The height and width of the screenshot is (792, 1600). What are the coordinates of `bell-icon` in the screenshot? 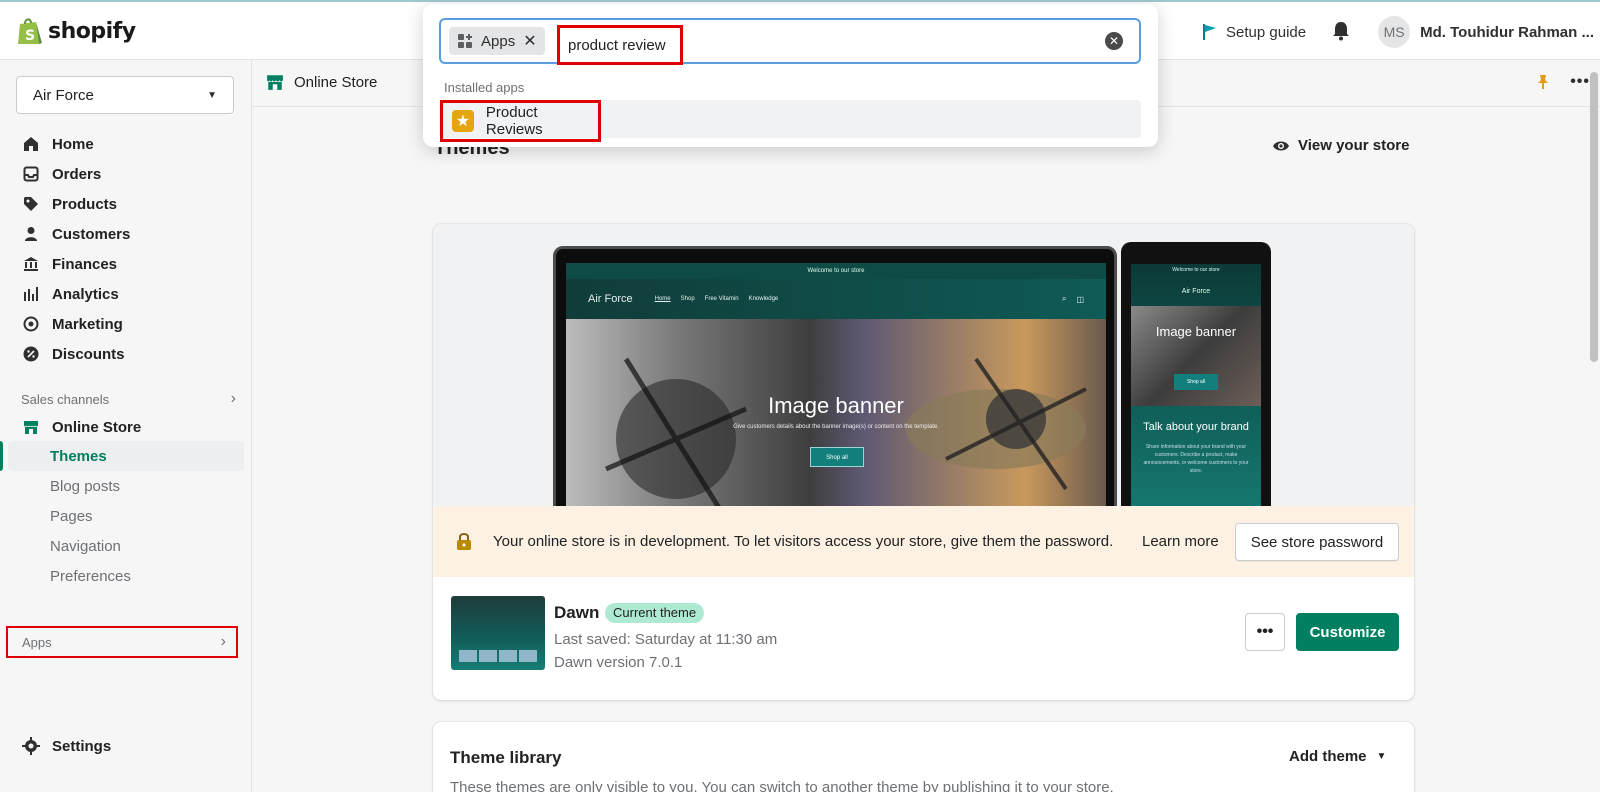 It's located at (1341, 30).